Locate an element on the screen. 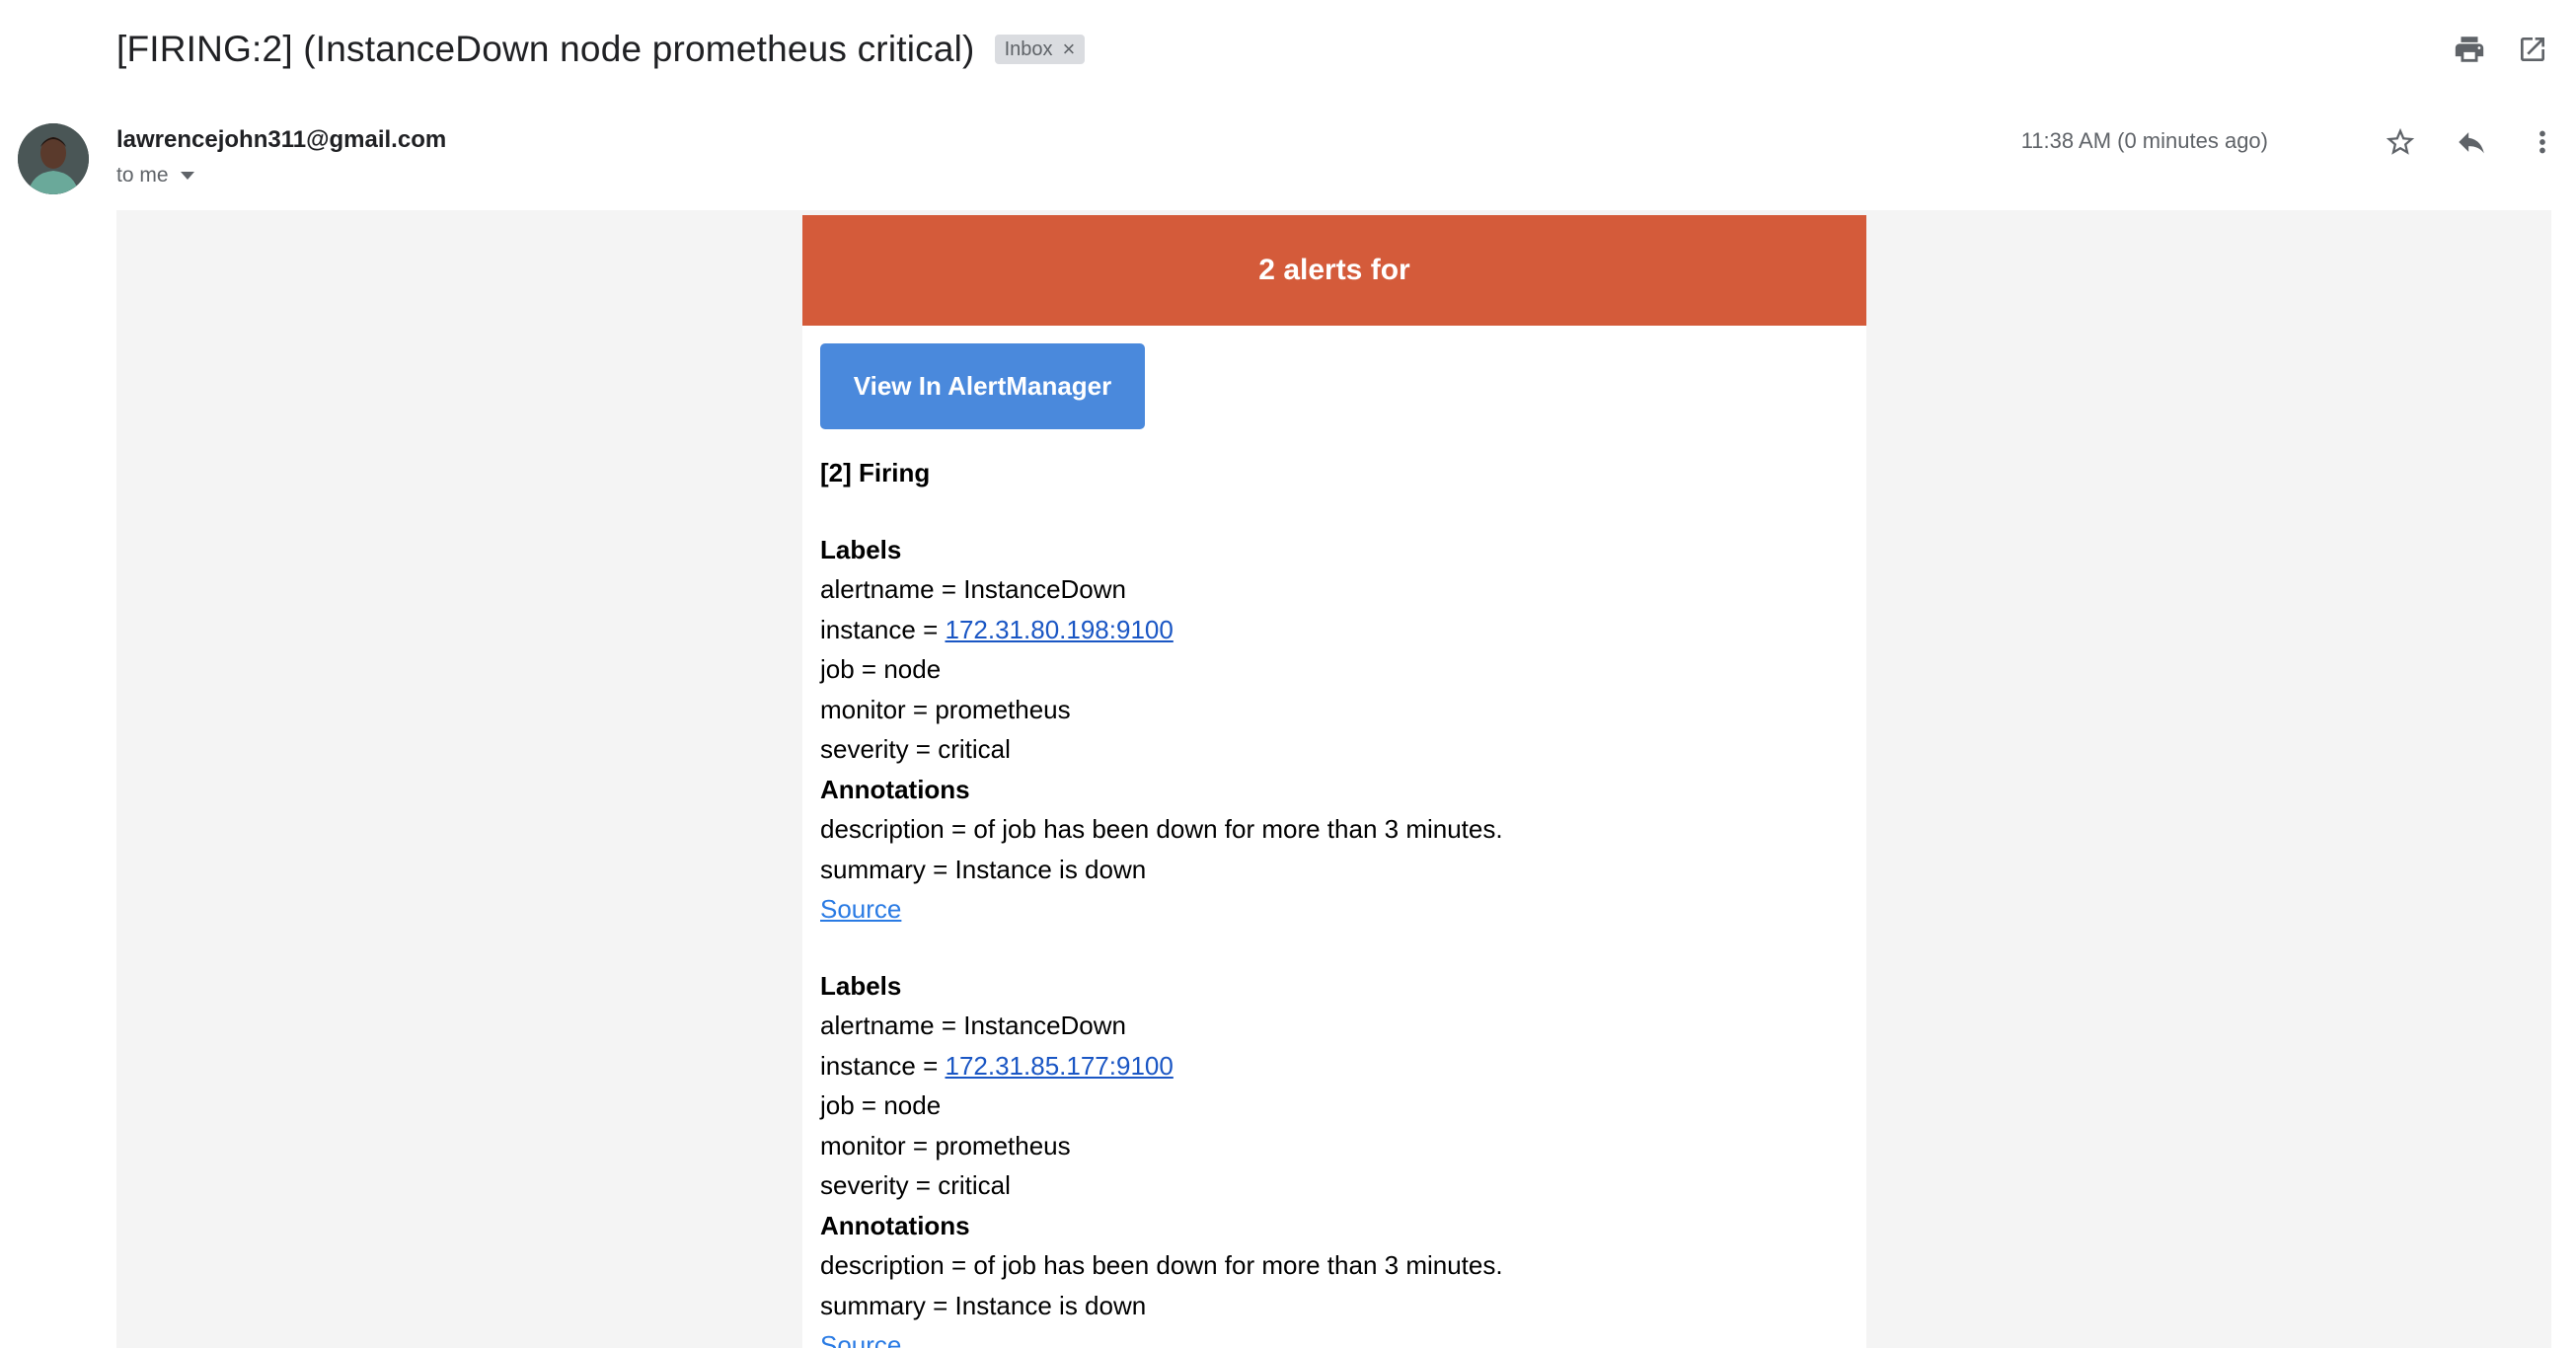  inbox-label-text: Inbox is located at coordinates (1028, 48).